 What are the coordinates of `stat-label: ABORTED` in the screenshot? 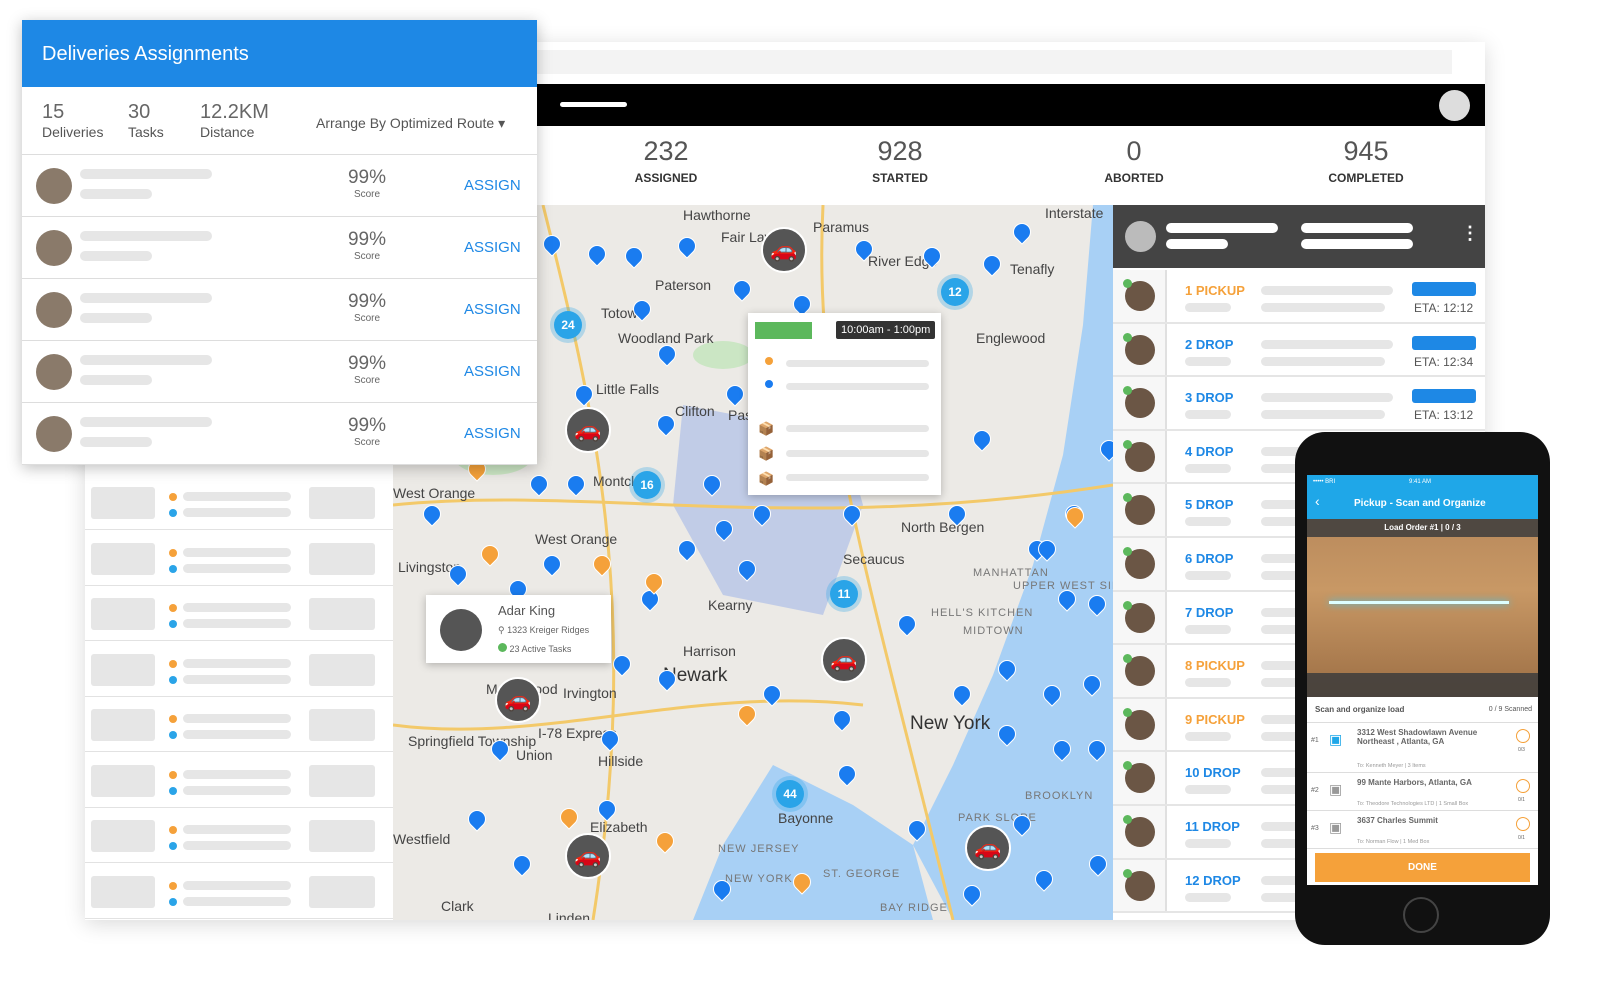 It's located at (1134, 178).